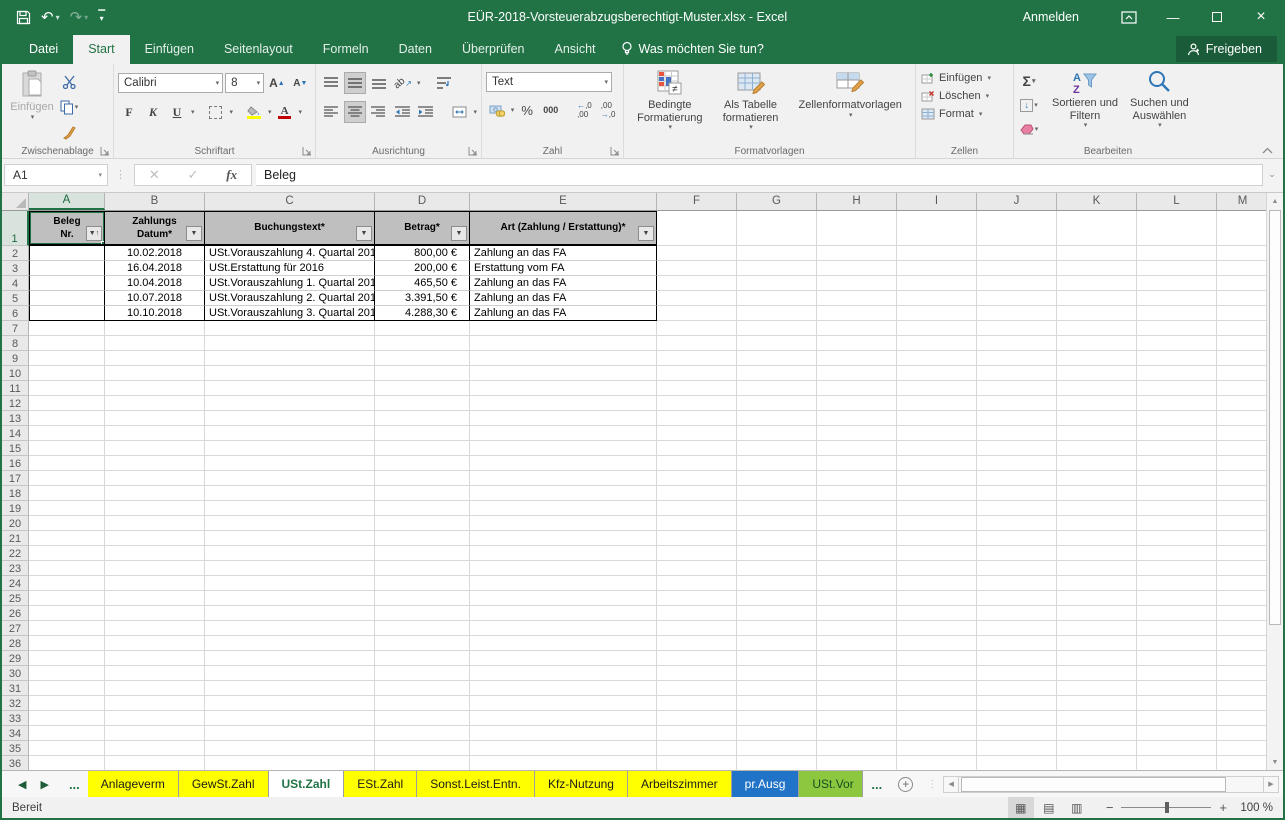 This screenshot has height=820, width=1285. Describe the element at coordinates (937, 748) in the screenshot. I see `cell-I35` at that location.